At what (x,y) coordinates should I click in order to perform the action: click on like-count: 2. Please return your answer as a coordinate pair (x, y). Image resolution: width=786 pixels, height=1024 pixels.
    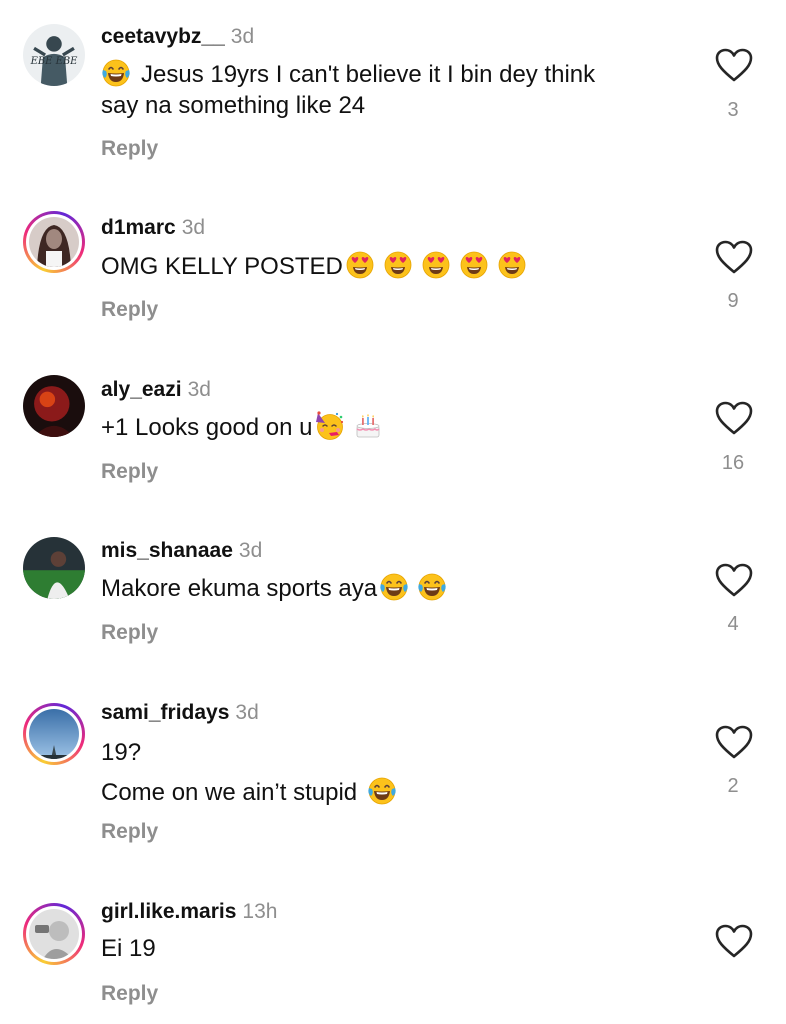
    Looking at the image, I should click on (733, 786).